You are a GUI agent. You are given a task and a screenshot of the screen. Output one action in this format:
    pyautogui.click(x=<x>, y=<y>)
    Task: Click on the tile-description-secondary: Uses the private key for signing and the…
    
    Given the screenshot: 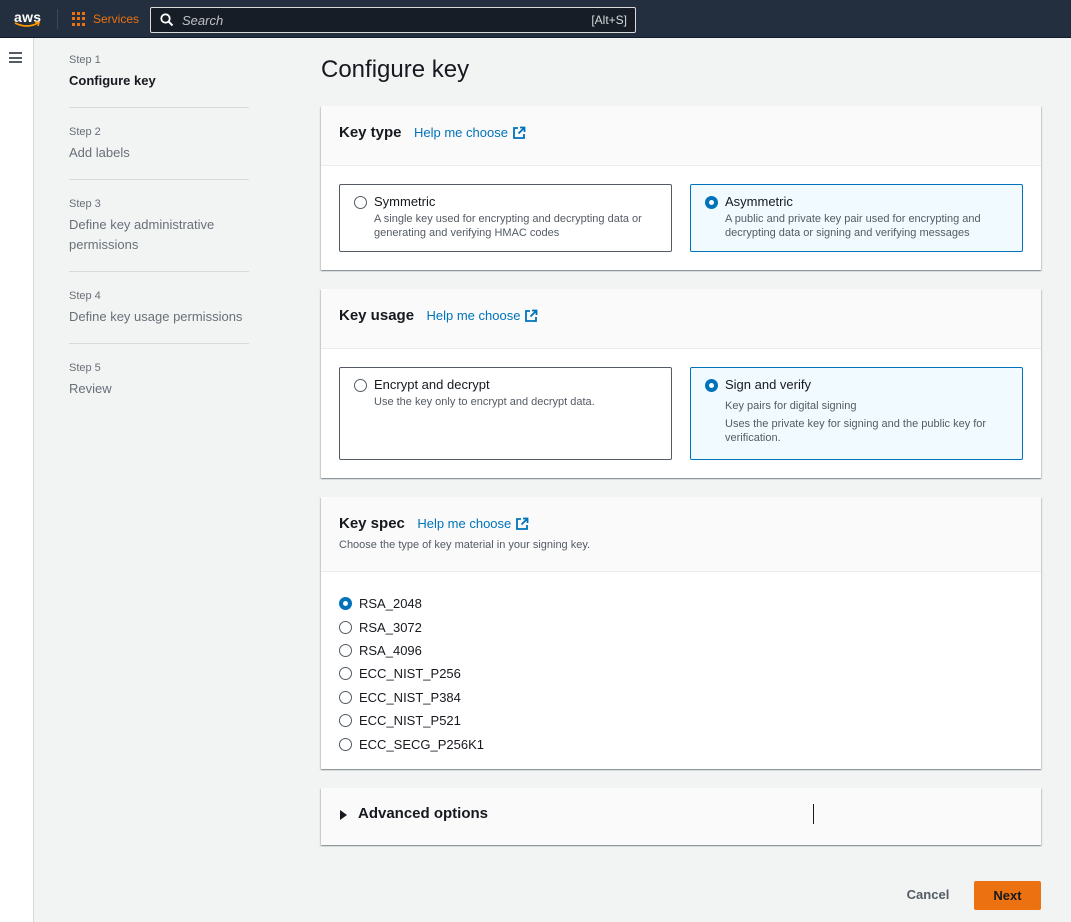 What is the action you would take?
    pyautogui.click(x=856, y=431)
    